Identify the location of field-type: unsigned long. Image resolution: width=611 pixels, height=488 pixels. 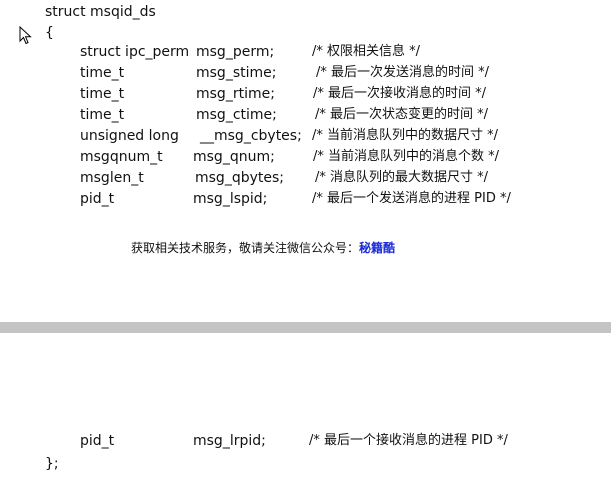
(129, 136).